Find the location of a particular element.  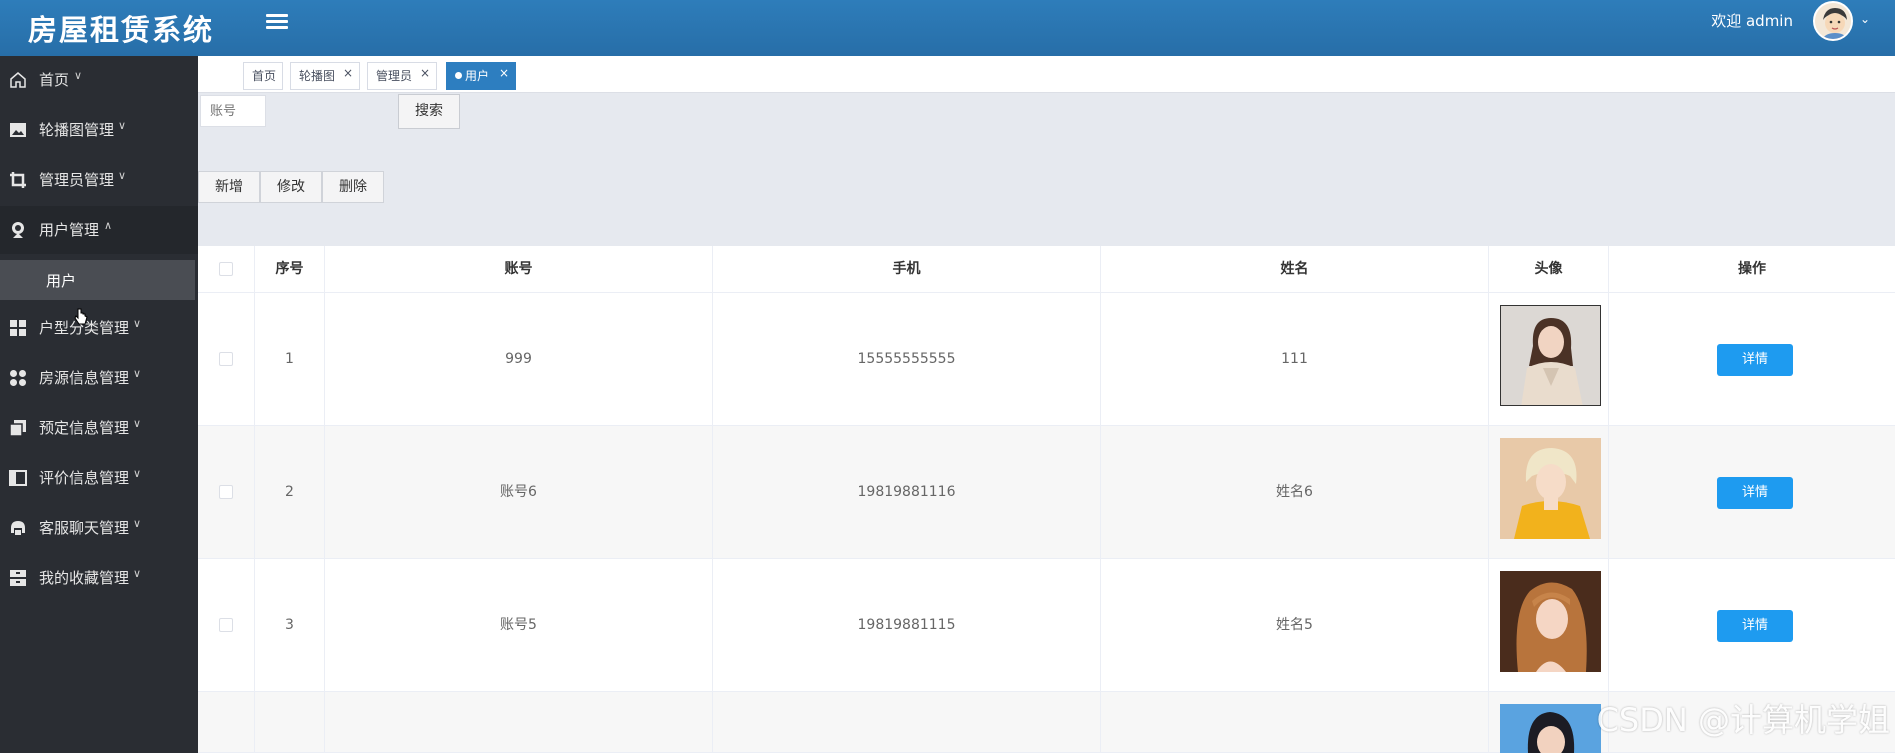

menu-toggle-icon is located at coordinates (277, 22).